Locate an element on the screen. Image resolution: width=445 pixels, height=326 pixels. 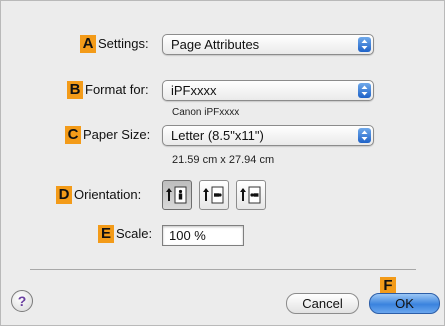
orientation-label: Orientation: is located at coordinates (108, 194).